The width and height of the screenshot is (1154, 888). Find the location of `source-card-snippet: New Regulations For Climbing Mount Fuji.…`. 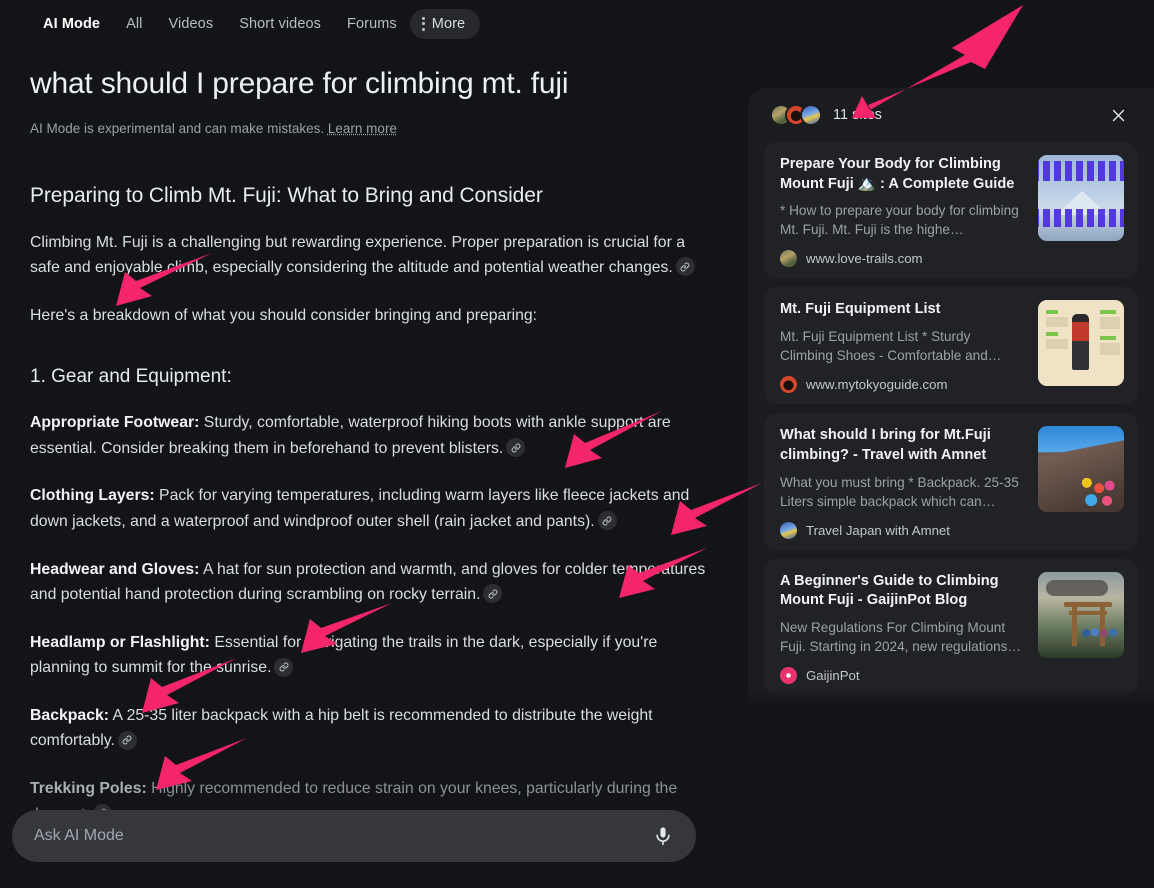

source-card-snippet: New Regulations For Climbing Mount Fuji.… is located at coordinates (901, 637).